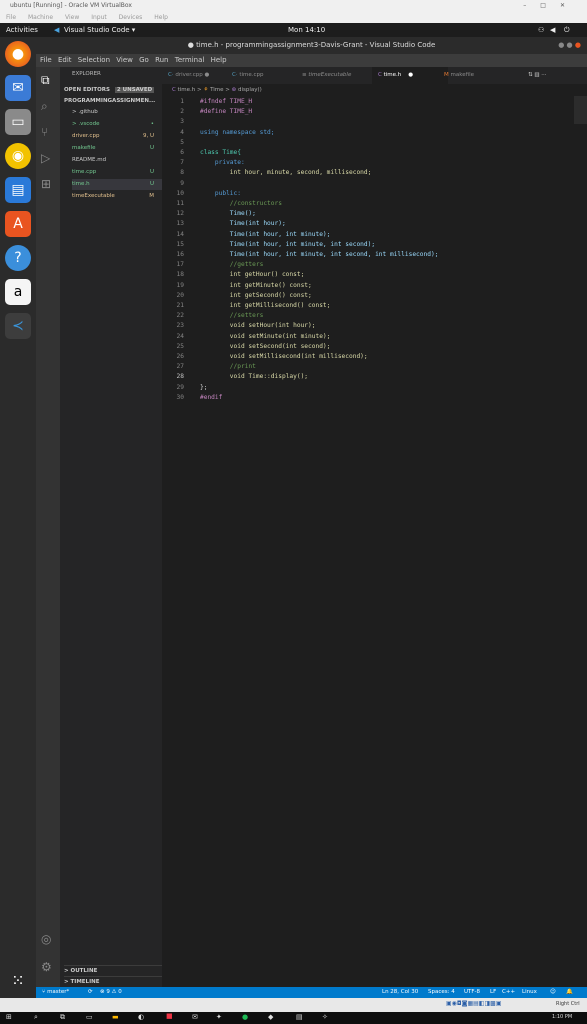  I want to click on steam-icon: ✦, so click(219, 1017).